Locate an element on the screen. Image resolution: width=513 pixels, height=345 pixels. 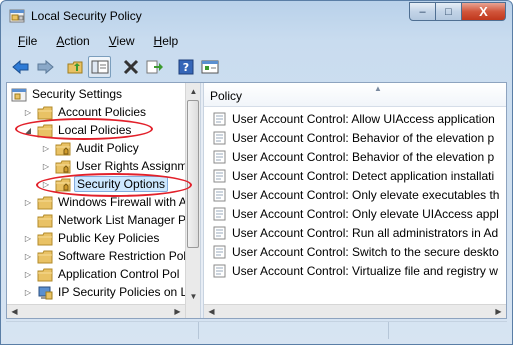
tree-item-label: Software Restriction Pol is located at coordinates (122, 256).